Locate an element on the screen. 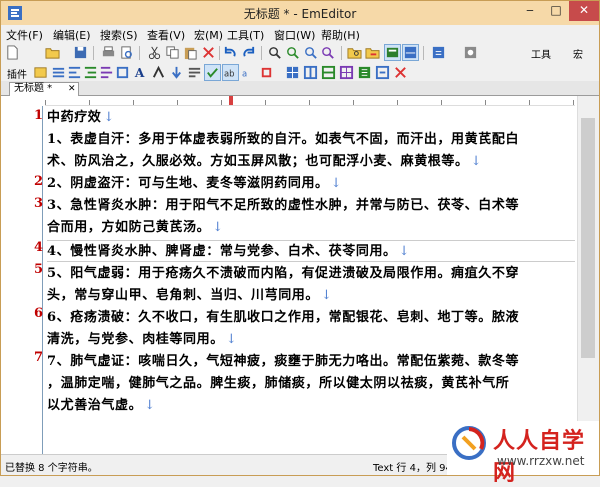 The height and width of the screenshot is (487, 600). line-number: 3 is located at coordinates (38, 203).